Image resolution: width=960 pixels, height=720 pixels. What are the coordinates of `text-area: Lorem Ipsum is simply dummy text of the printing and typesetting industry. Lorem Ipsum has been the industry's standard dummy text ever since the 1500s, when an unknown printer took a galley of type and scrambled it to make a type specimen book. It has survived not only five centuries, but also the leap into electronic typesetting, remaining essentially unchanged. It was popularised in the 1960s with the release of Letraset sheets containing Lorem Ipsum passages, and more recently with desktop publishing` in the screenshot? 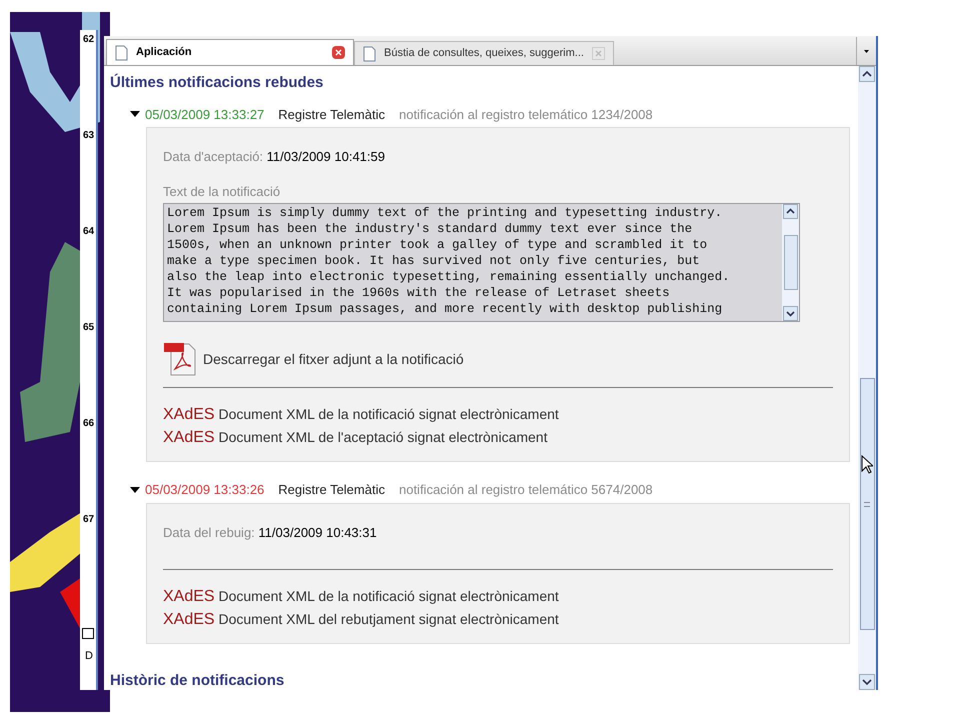 It's located at (481, 262).